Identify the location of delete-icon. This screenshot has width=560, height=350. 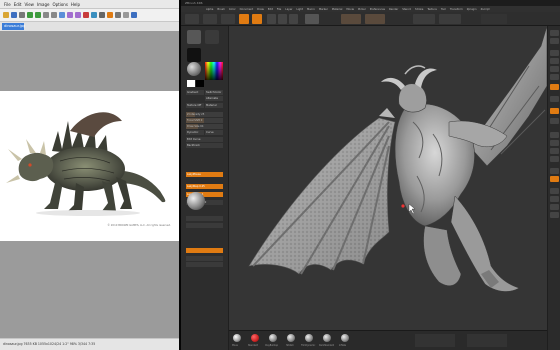
(86, 15).